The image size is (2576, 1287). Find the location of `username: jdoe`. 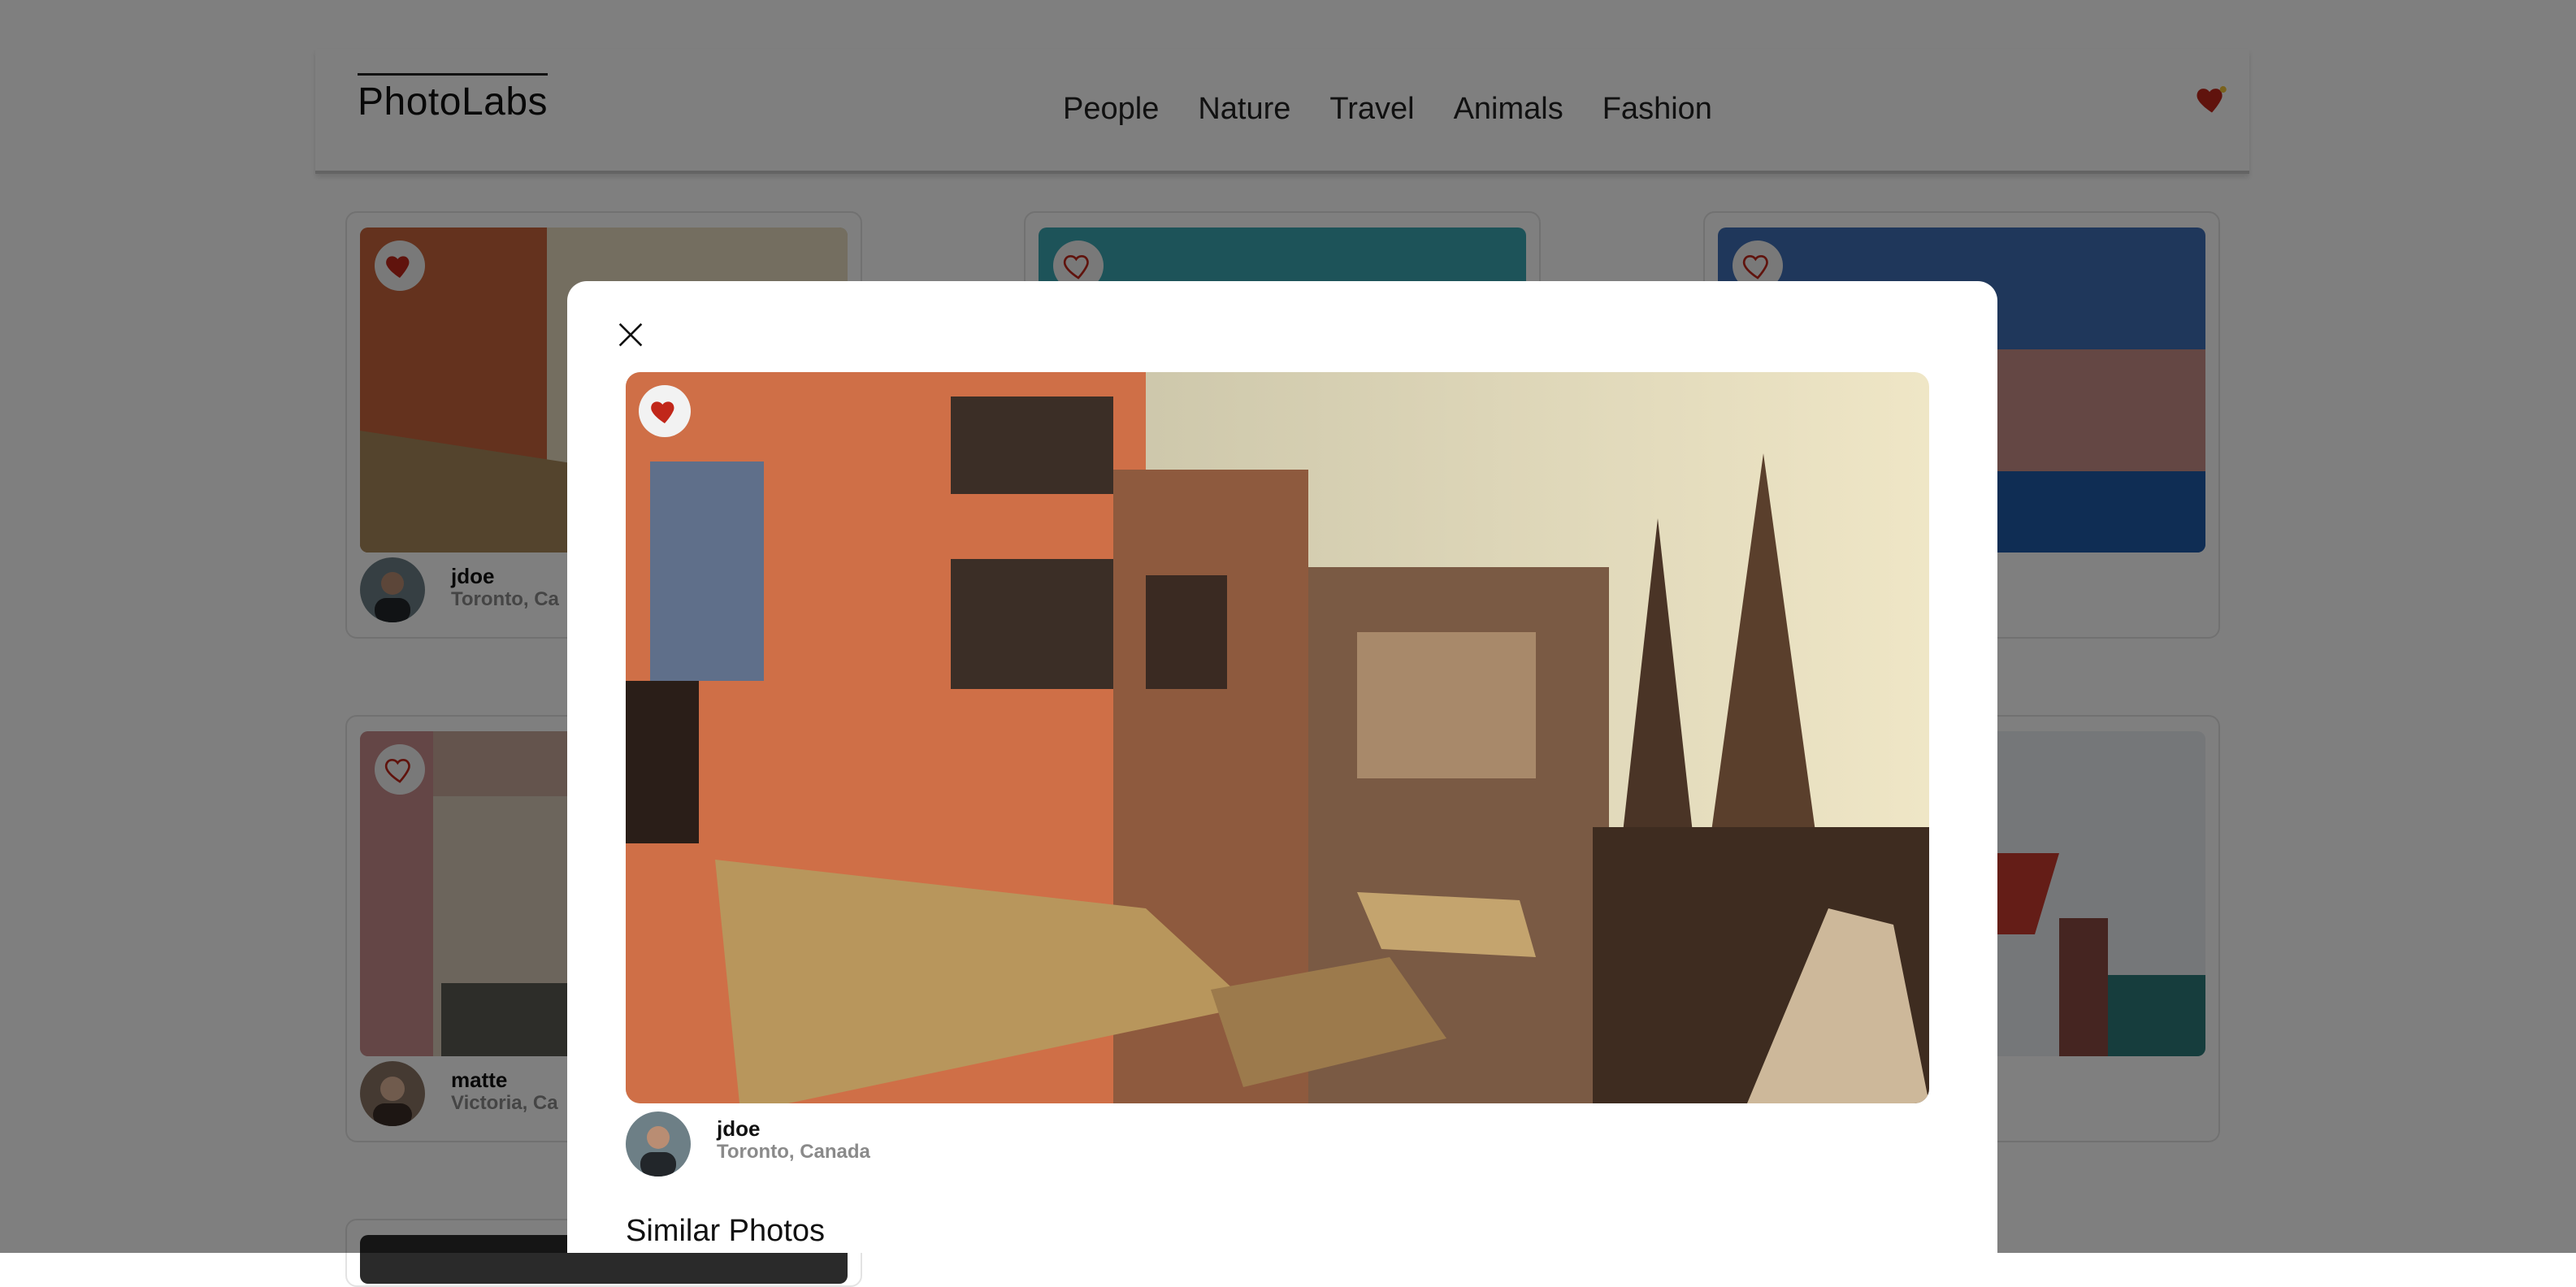

username: jdoe is located at coordinates (739, 1128).